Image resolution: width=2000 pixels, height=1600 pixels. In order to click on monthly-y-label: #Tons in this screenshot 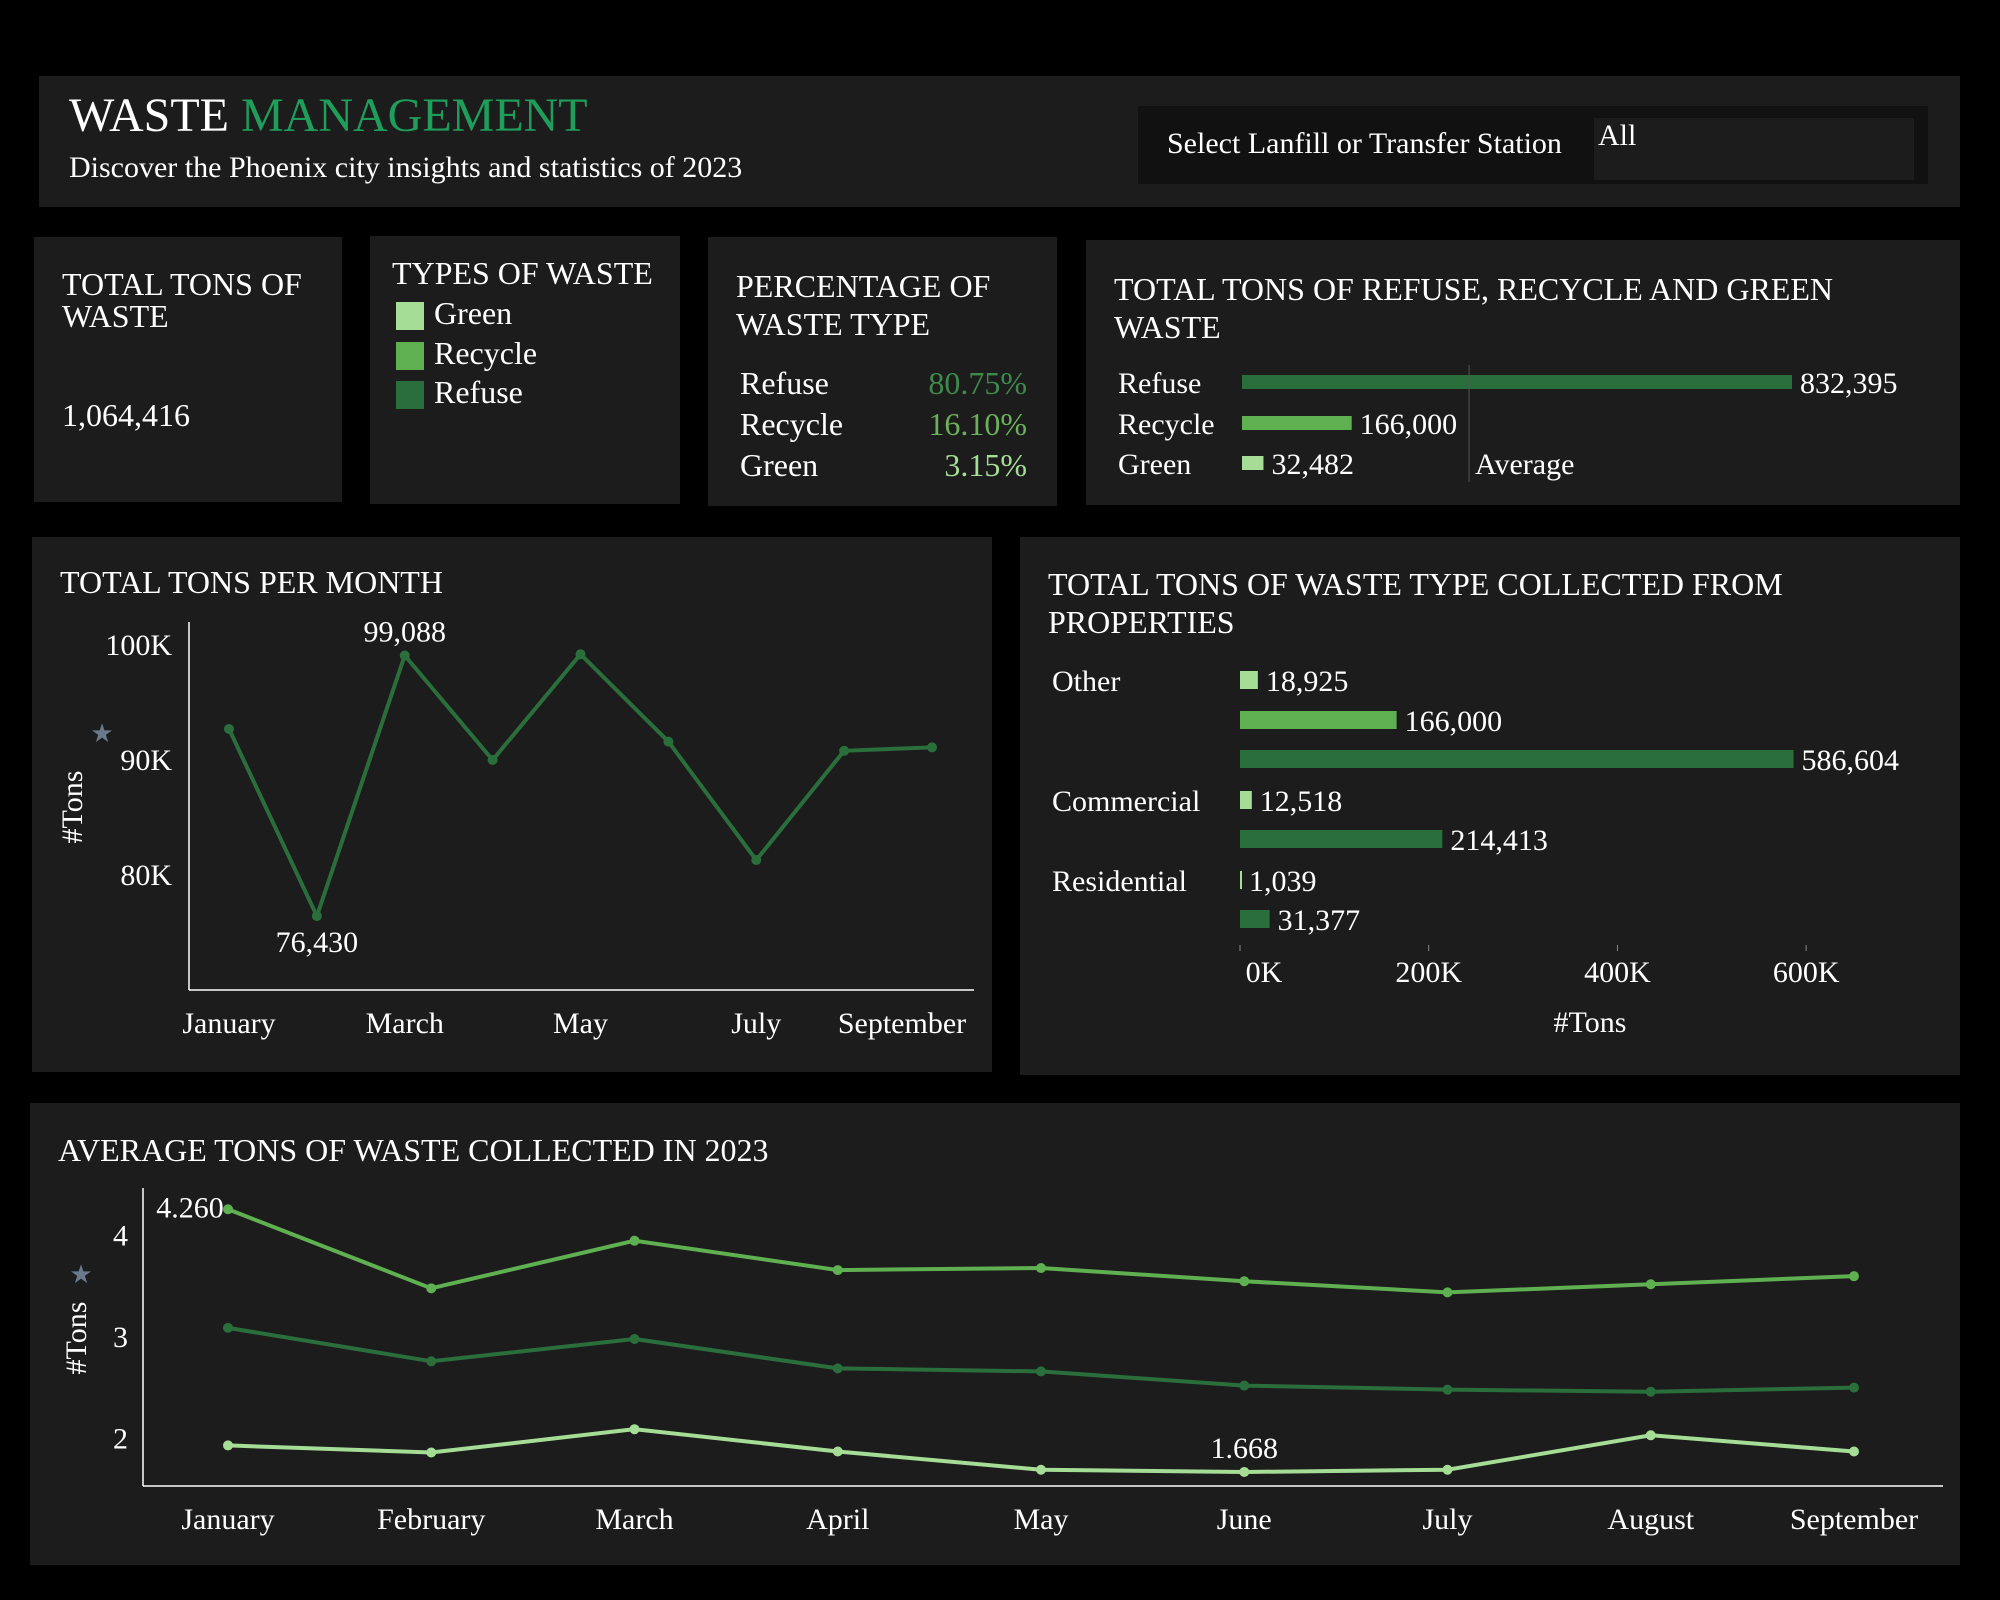, I will do `click(72, 807)`.